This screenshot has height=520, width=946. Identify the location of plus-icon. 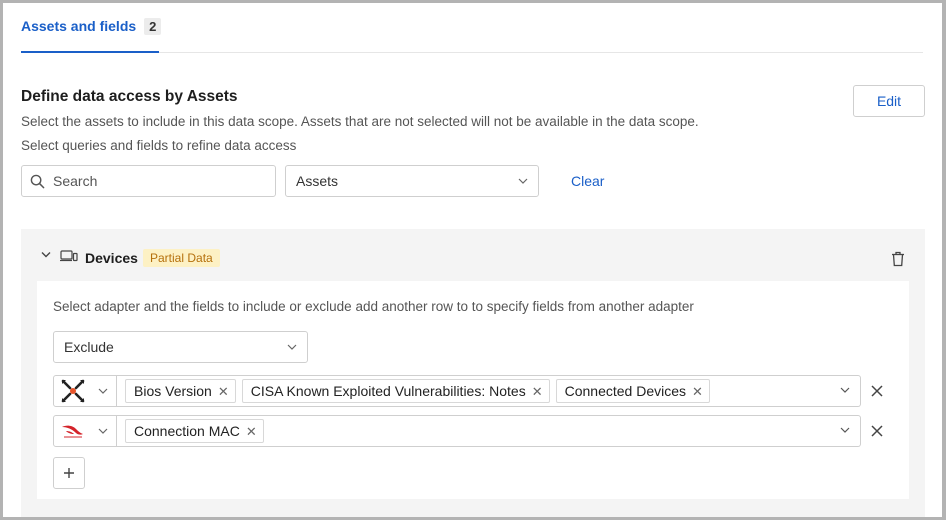
(69, 473).